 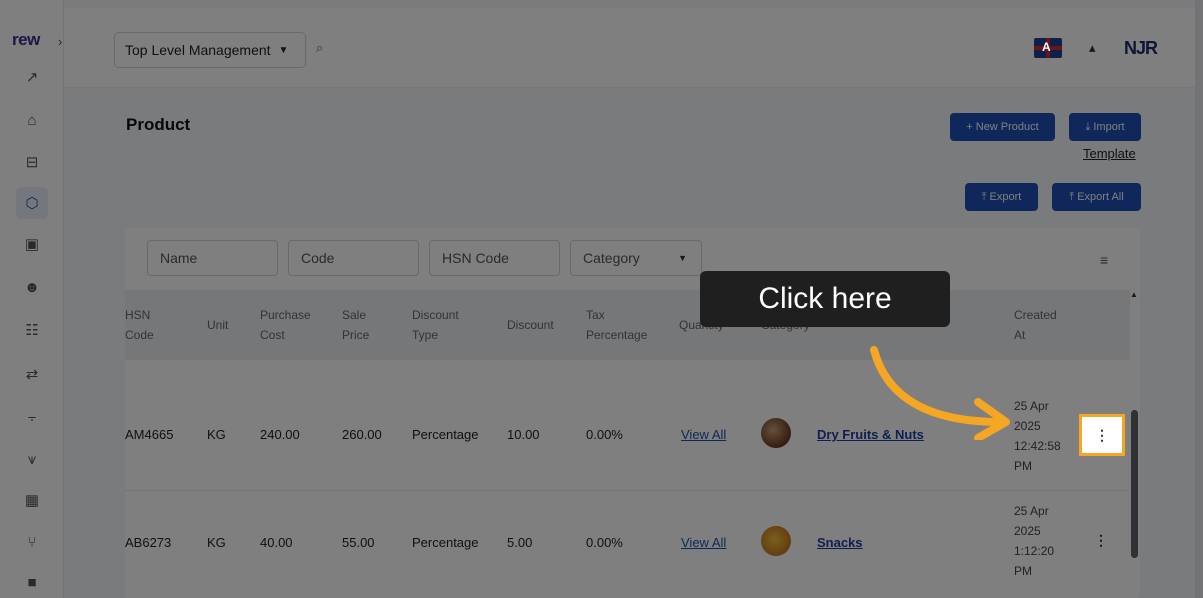 I want to click on arrow-curve, so click(x=937, y=386).